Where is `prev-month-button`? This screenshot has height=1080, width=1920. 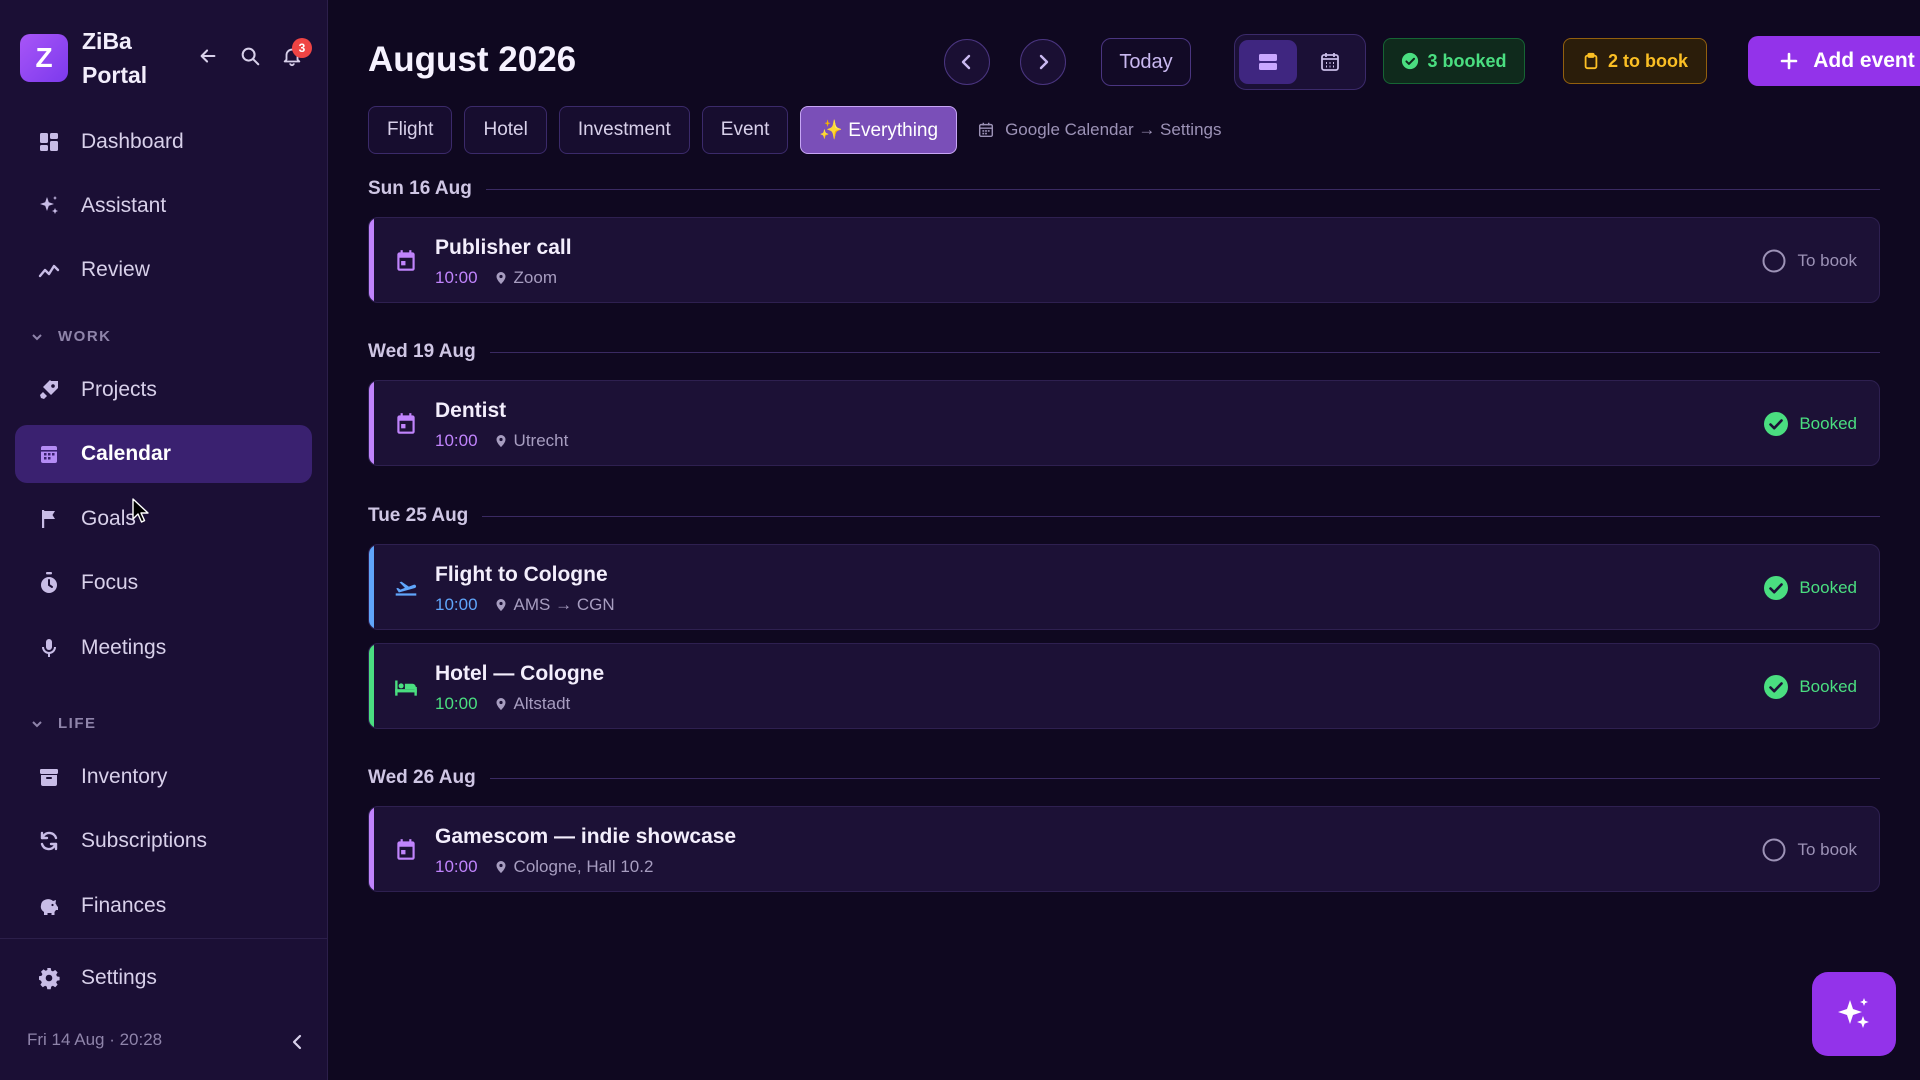
prev-month-button is located at coordinates (967, 62).